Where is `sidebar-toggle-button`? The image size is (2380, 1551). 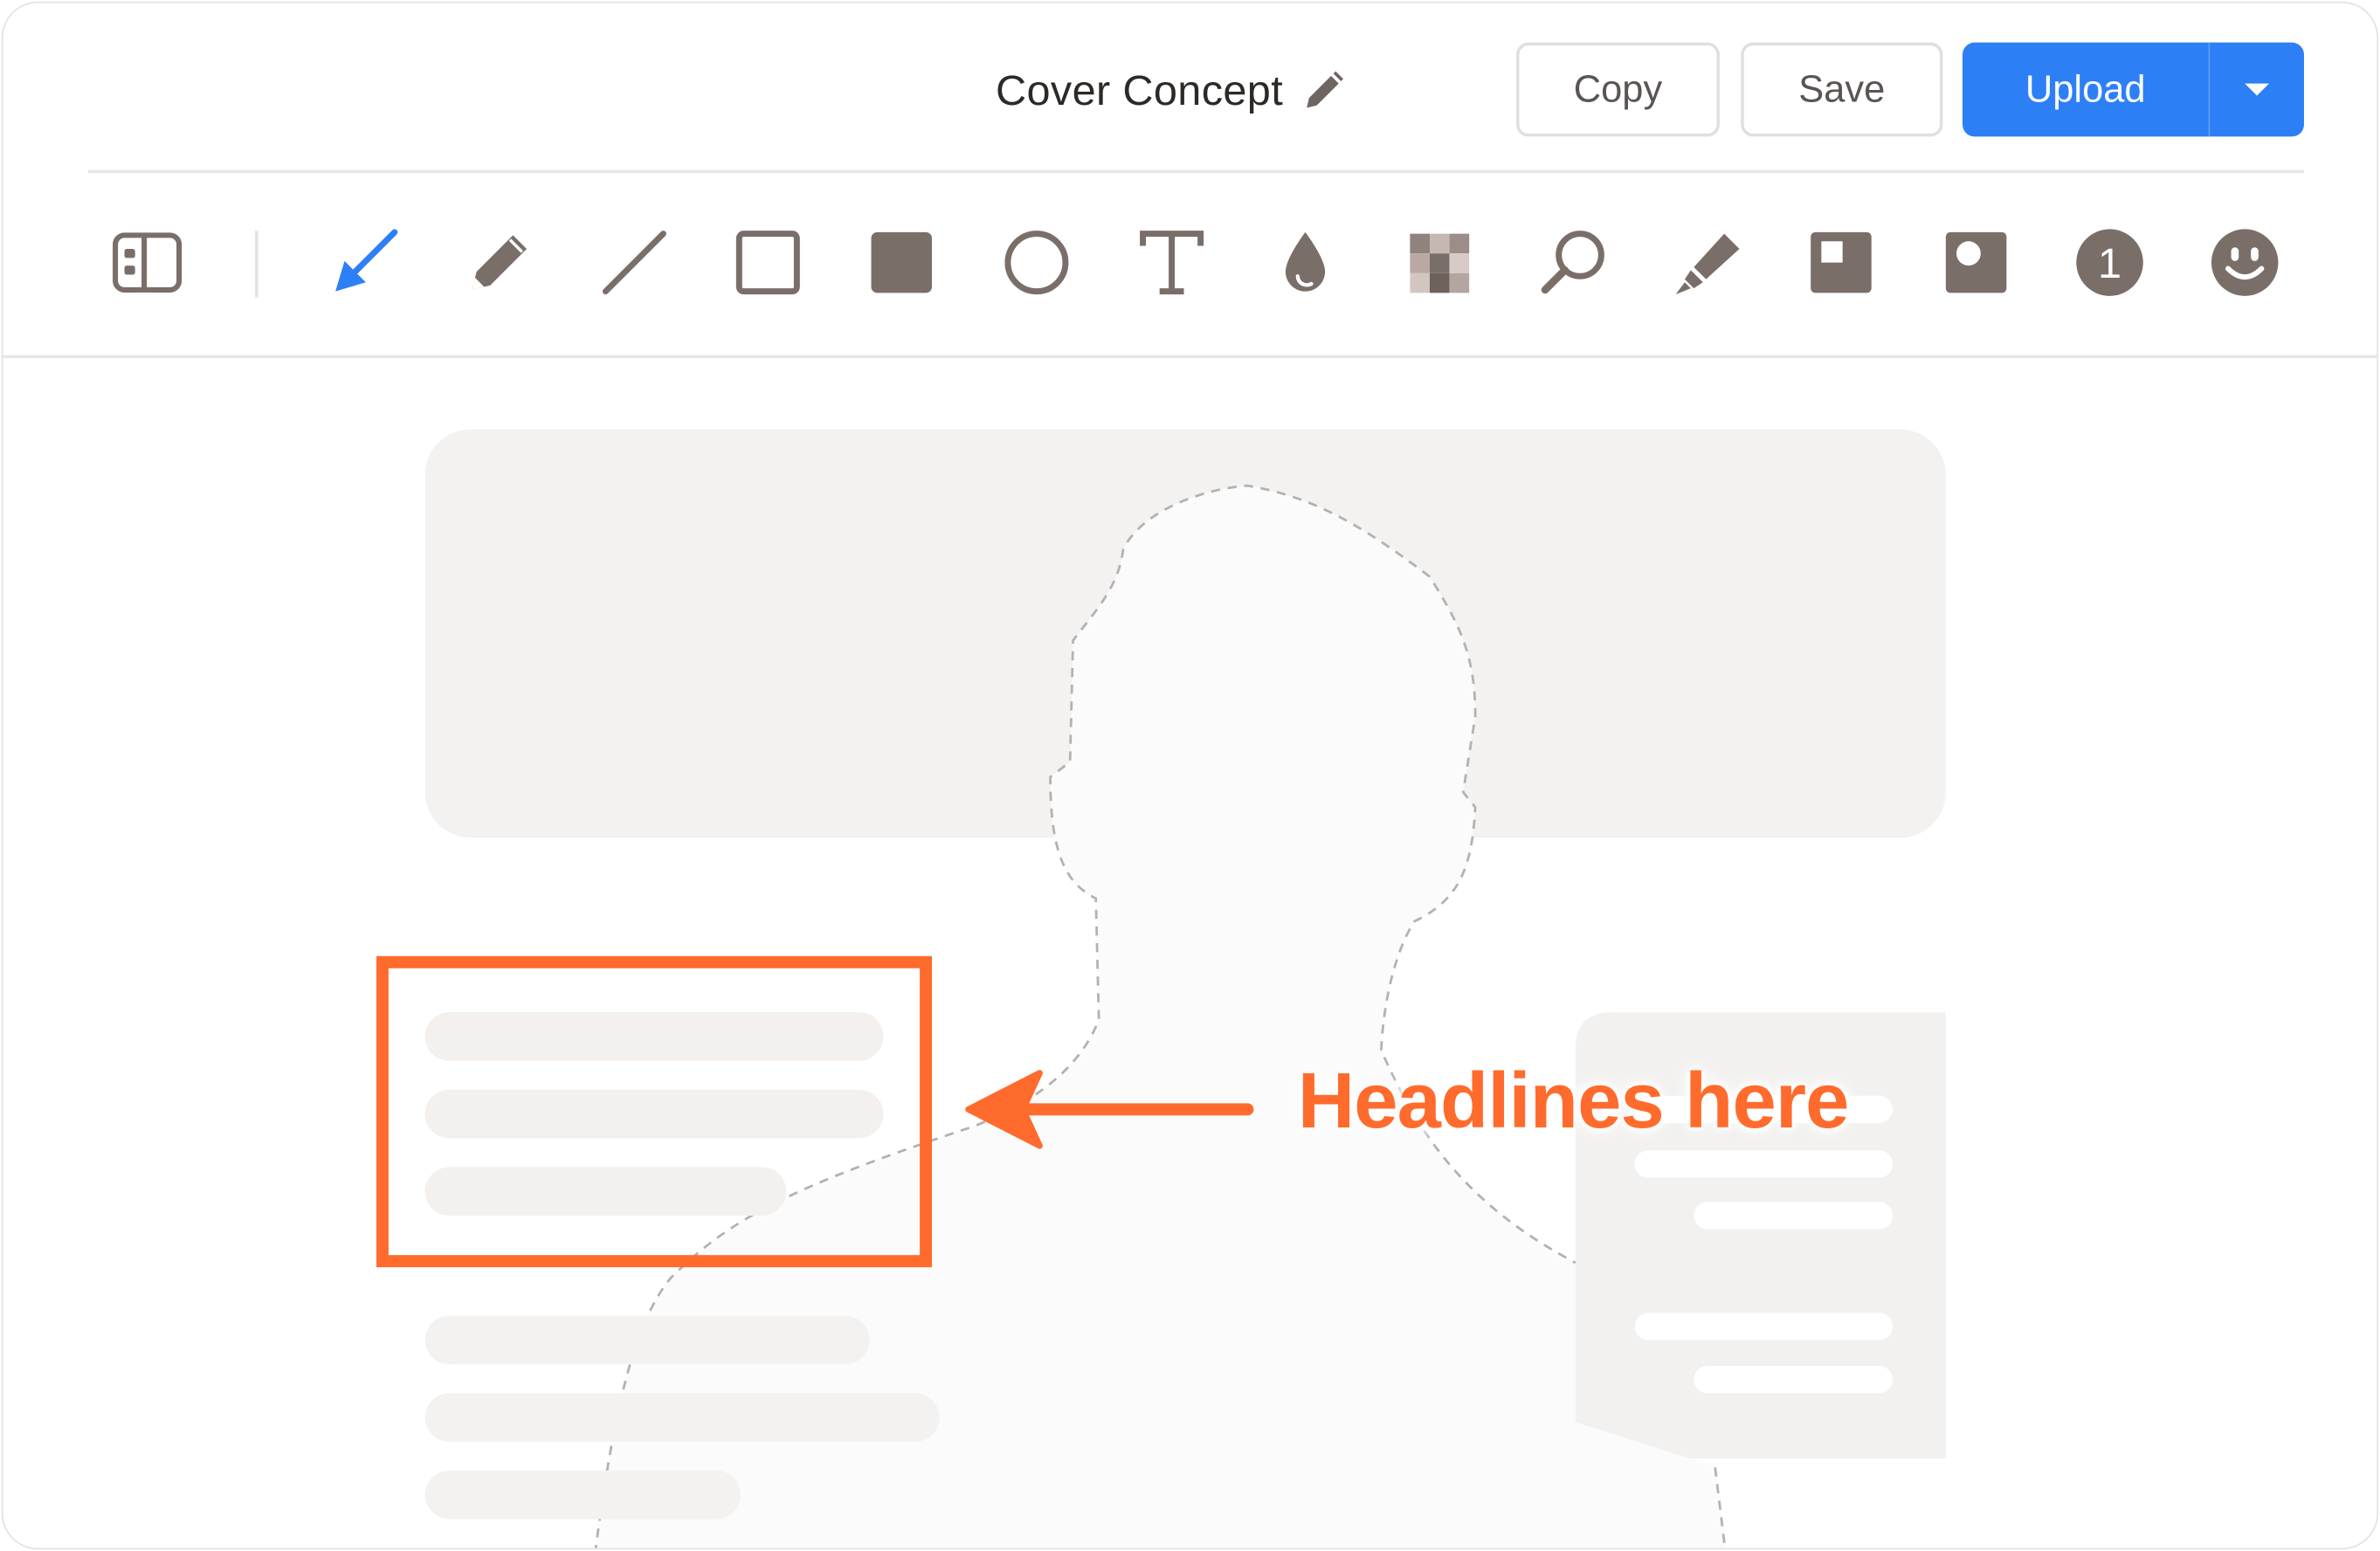 sidebar-toggle-button is located at coordinates (147, 262).